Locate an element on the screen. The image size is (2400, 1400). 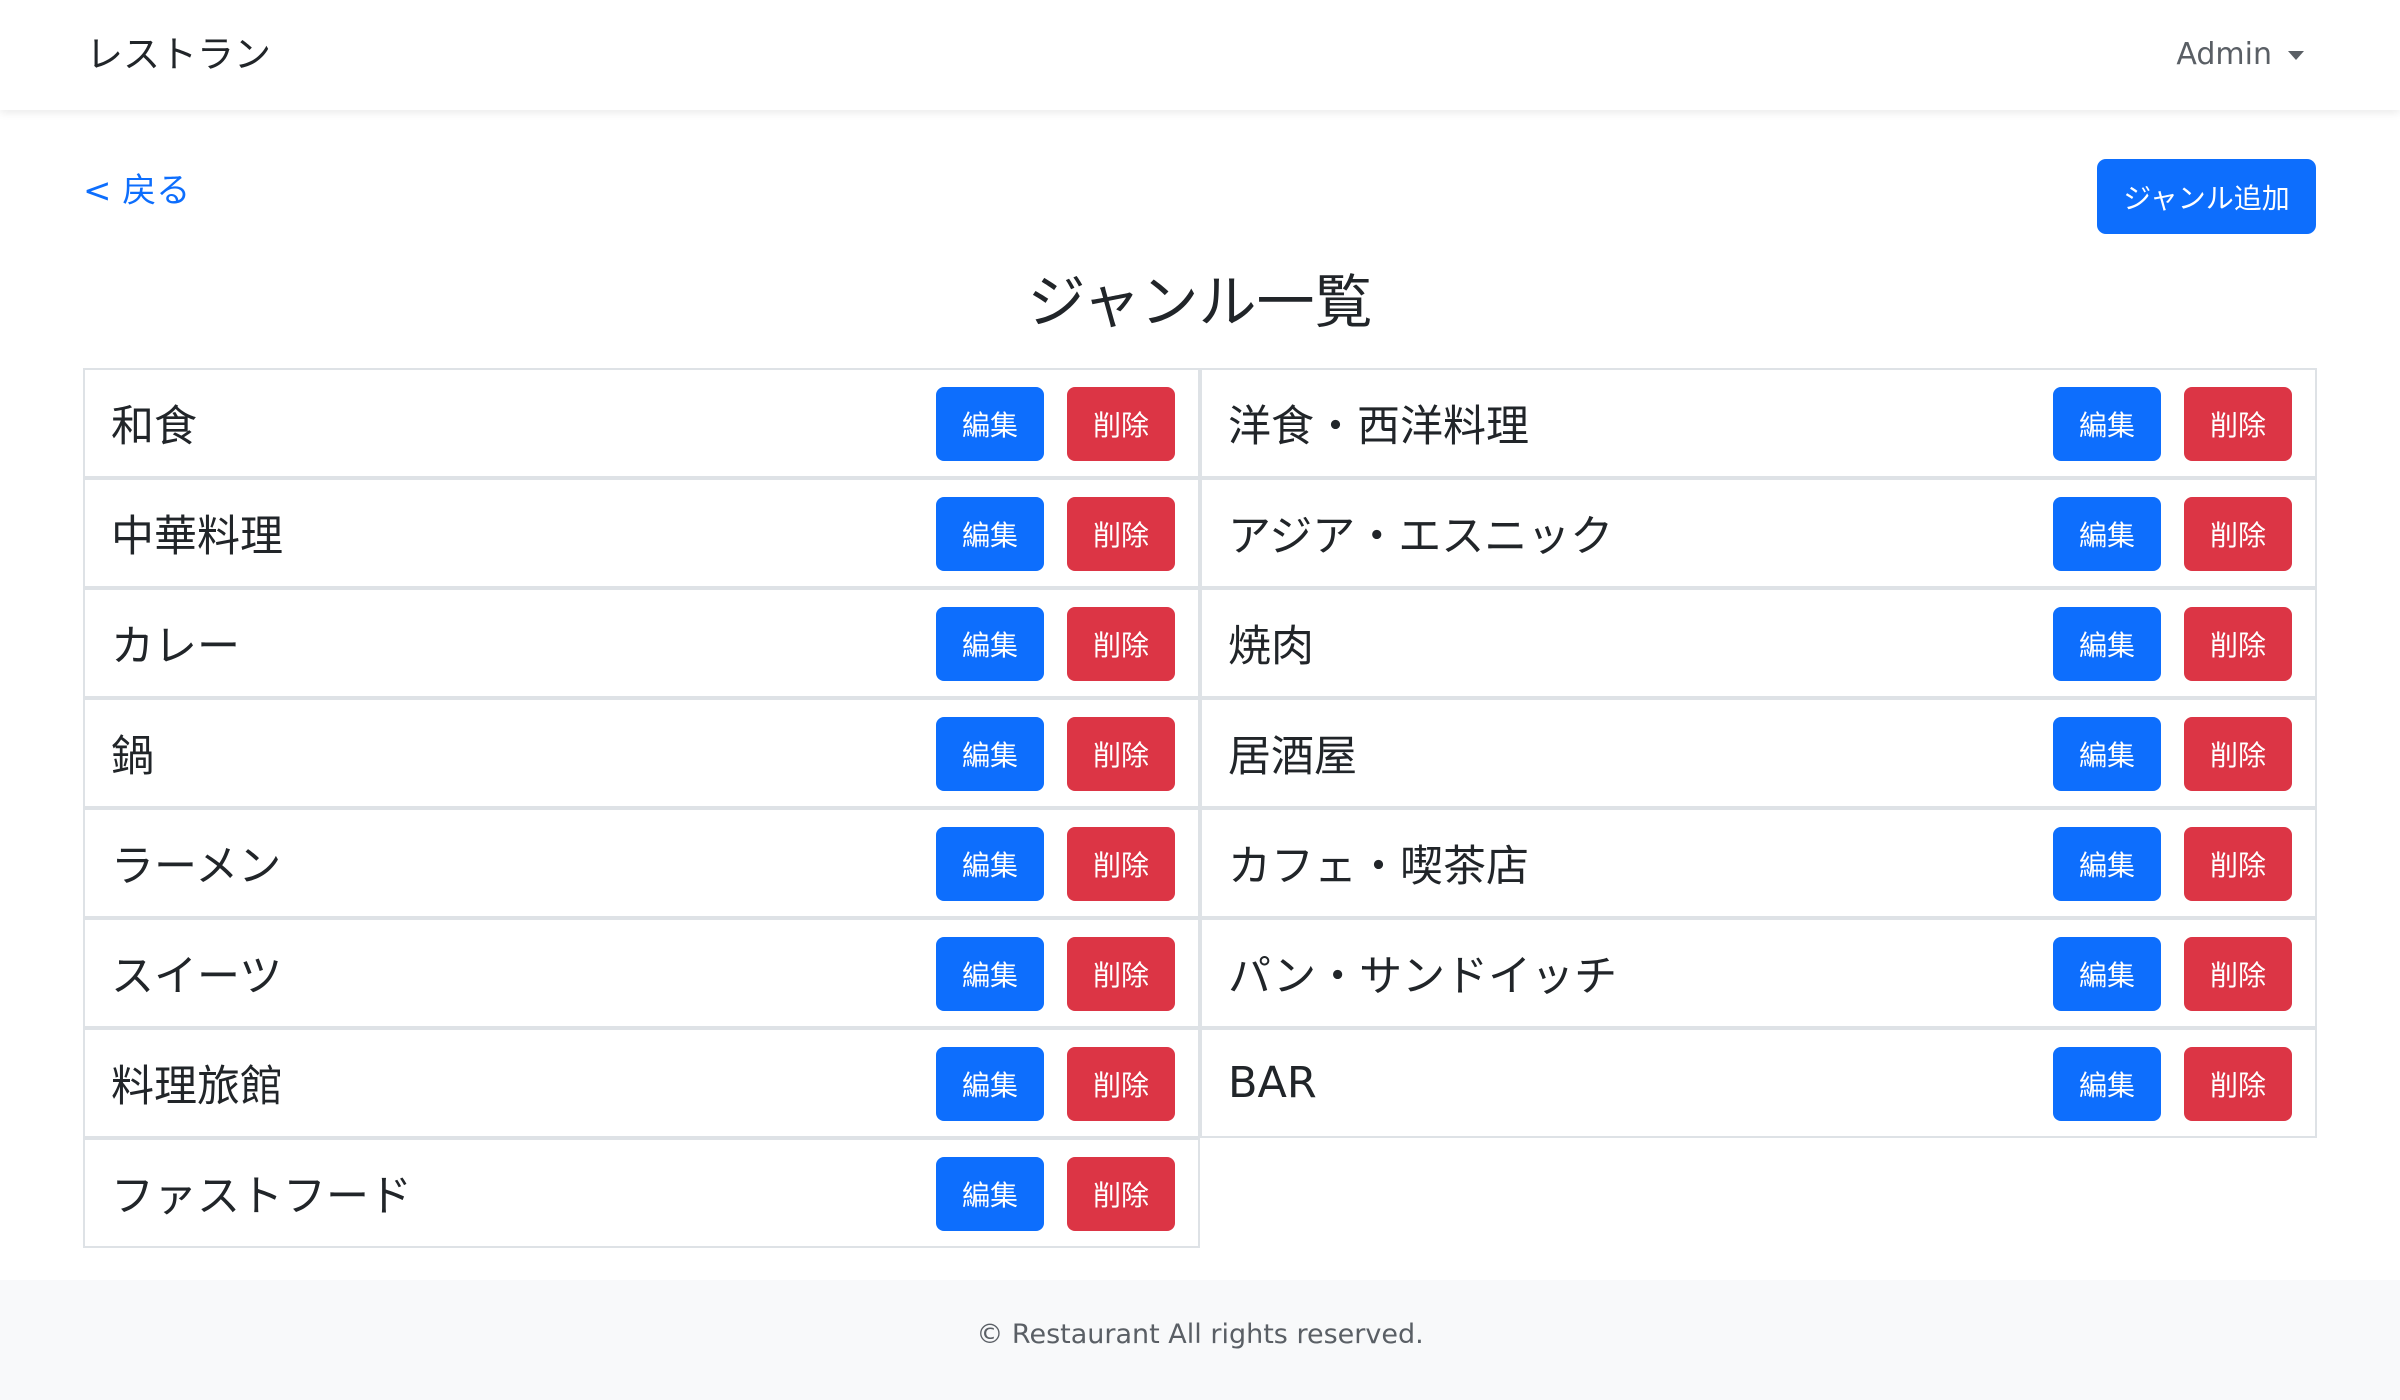
genre-name: スイーツ is located at coordinates (197, 977).